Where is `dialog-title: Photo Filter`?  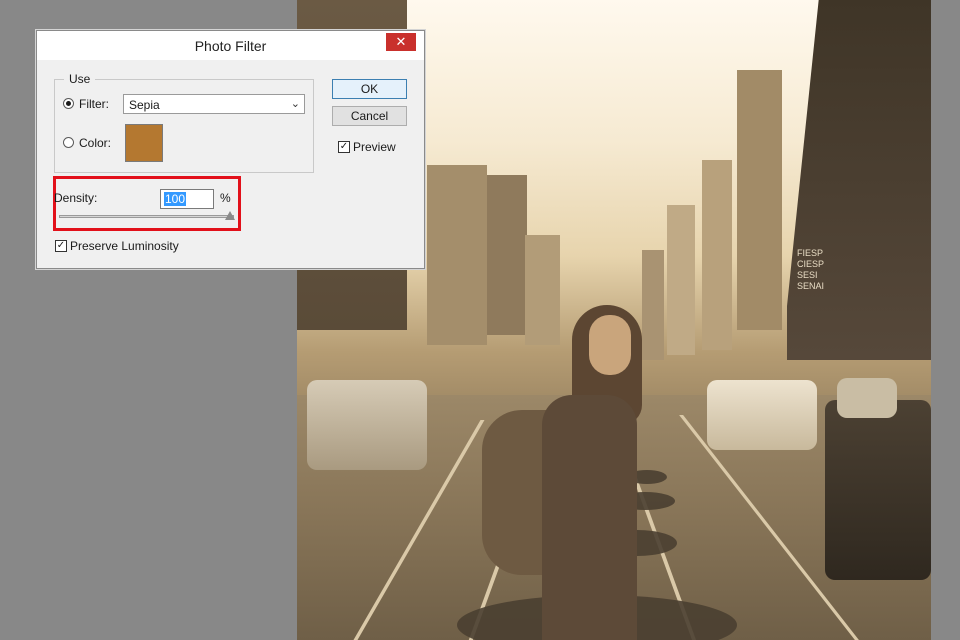 dialog-title: Photo Filter is located at coordinates (230, 46).